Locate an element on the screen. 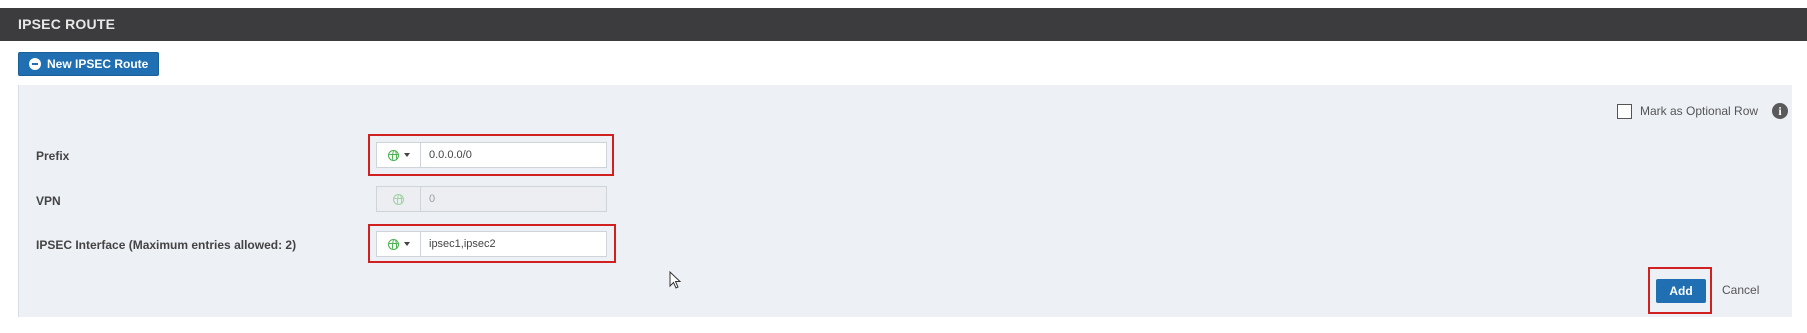  vpn-label: VPN is located at coordinates (48, 201).